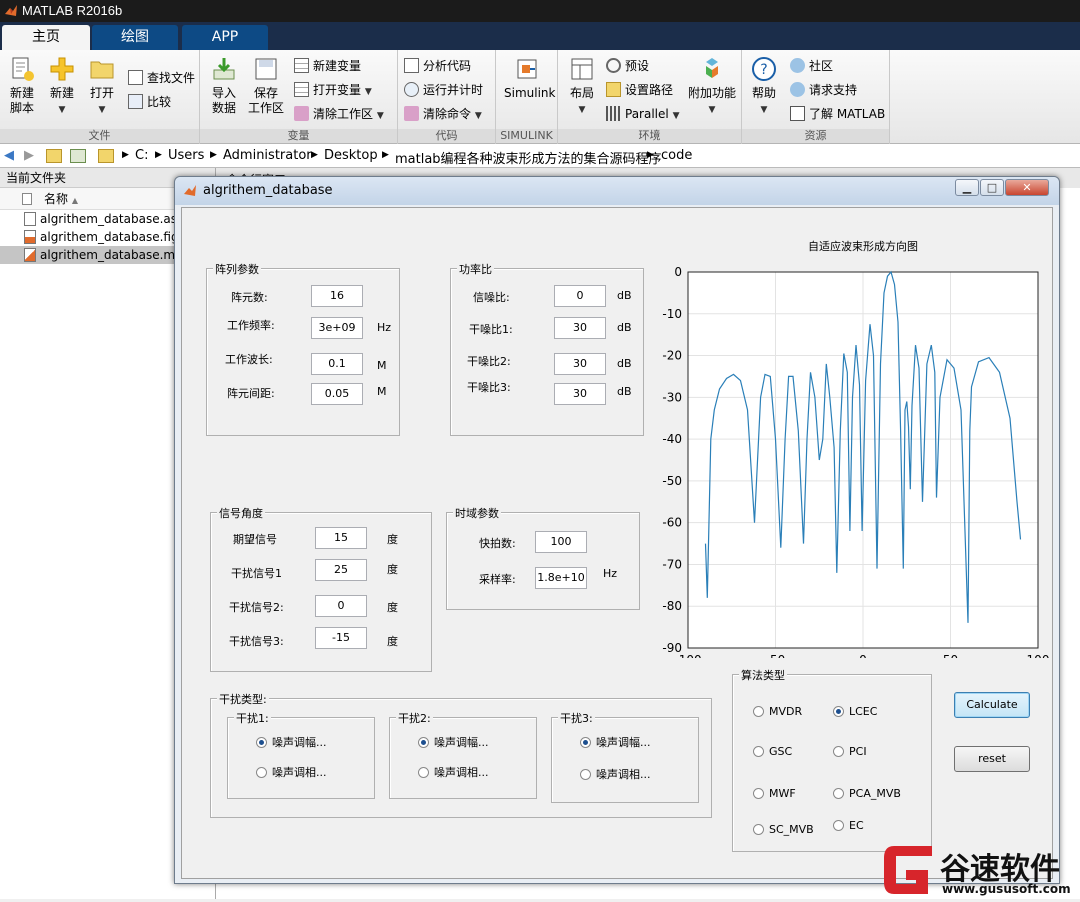  I want to click on interference2-unit: 度, so click(392, 607).